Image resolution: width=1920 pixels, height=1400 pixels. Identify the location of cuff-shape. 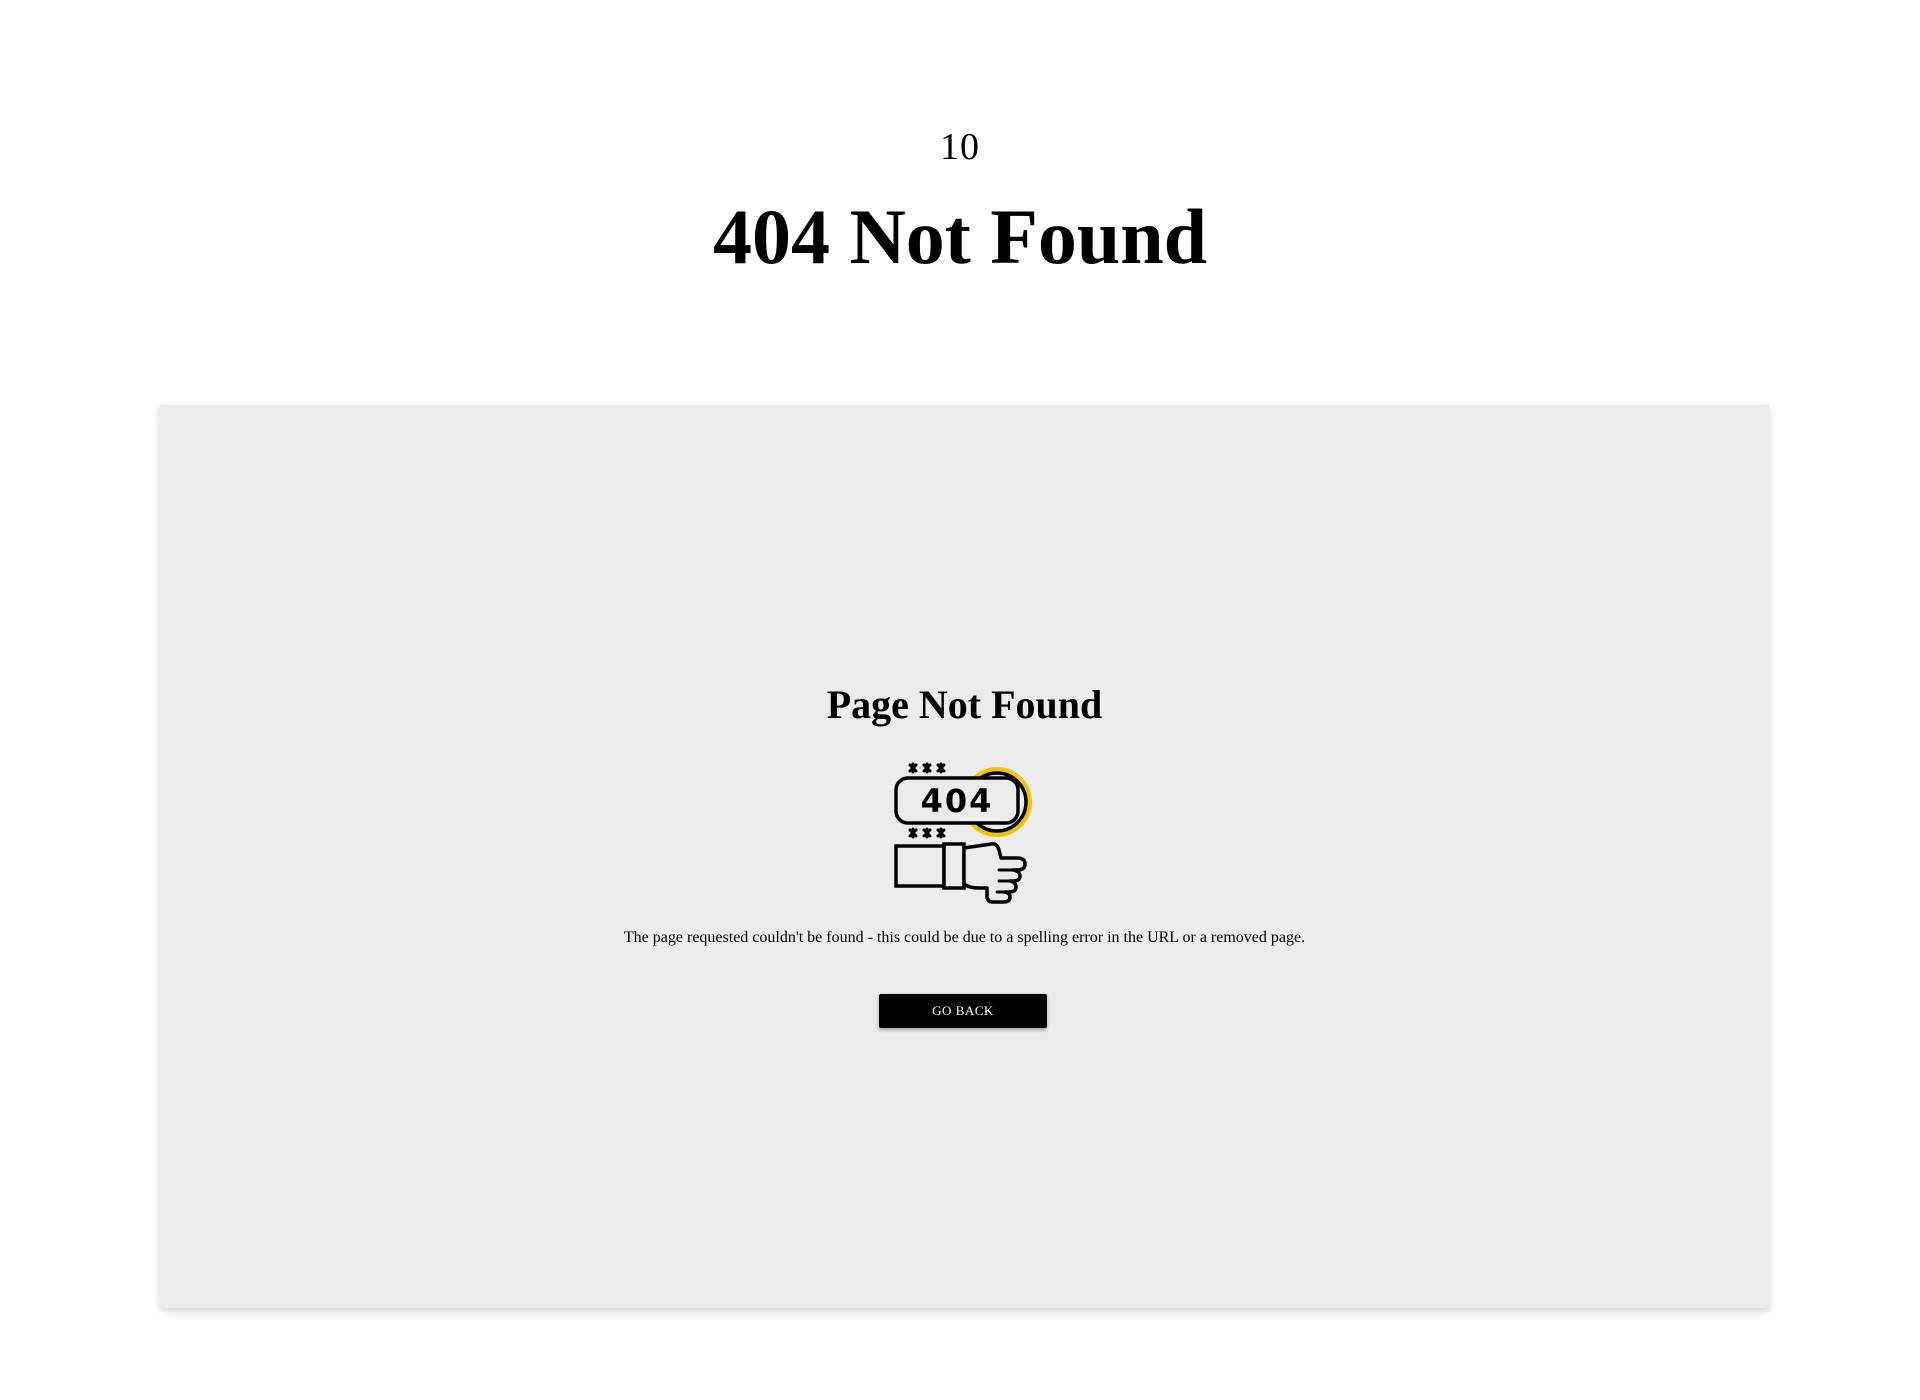
(954, 866).